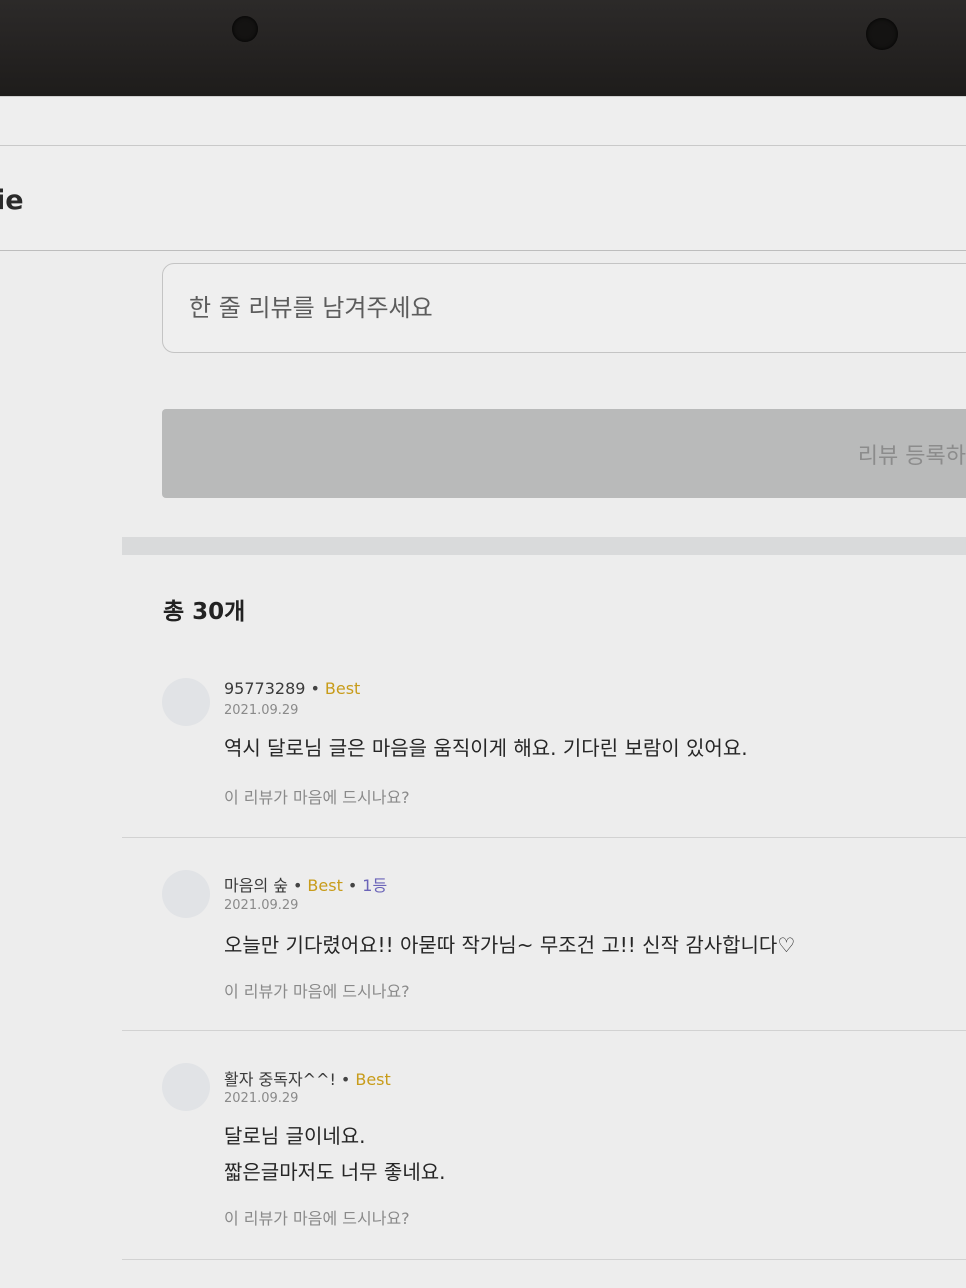 Image resolution: width=966 pixels, height=1288 pixels. I want to click on review-text: 오늘만 기다렸어요!! 아묻따 작가님~ 무조건 고!! 신작 감사합니다♡, so click(510, 945).